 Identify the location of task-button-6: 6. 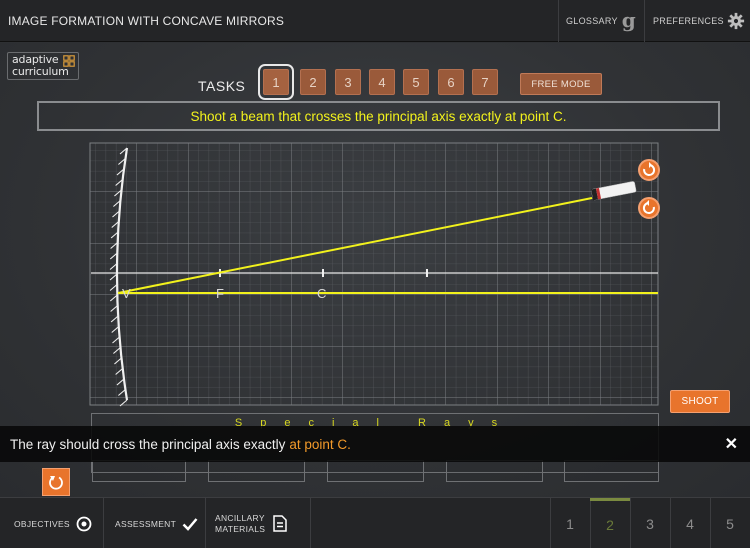
(451, 82).